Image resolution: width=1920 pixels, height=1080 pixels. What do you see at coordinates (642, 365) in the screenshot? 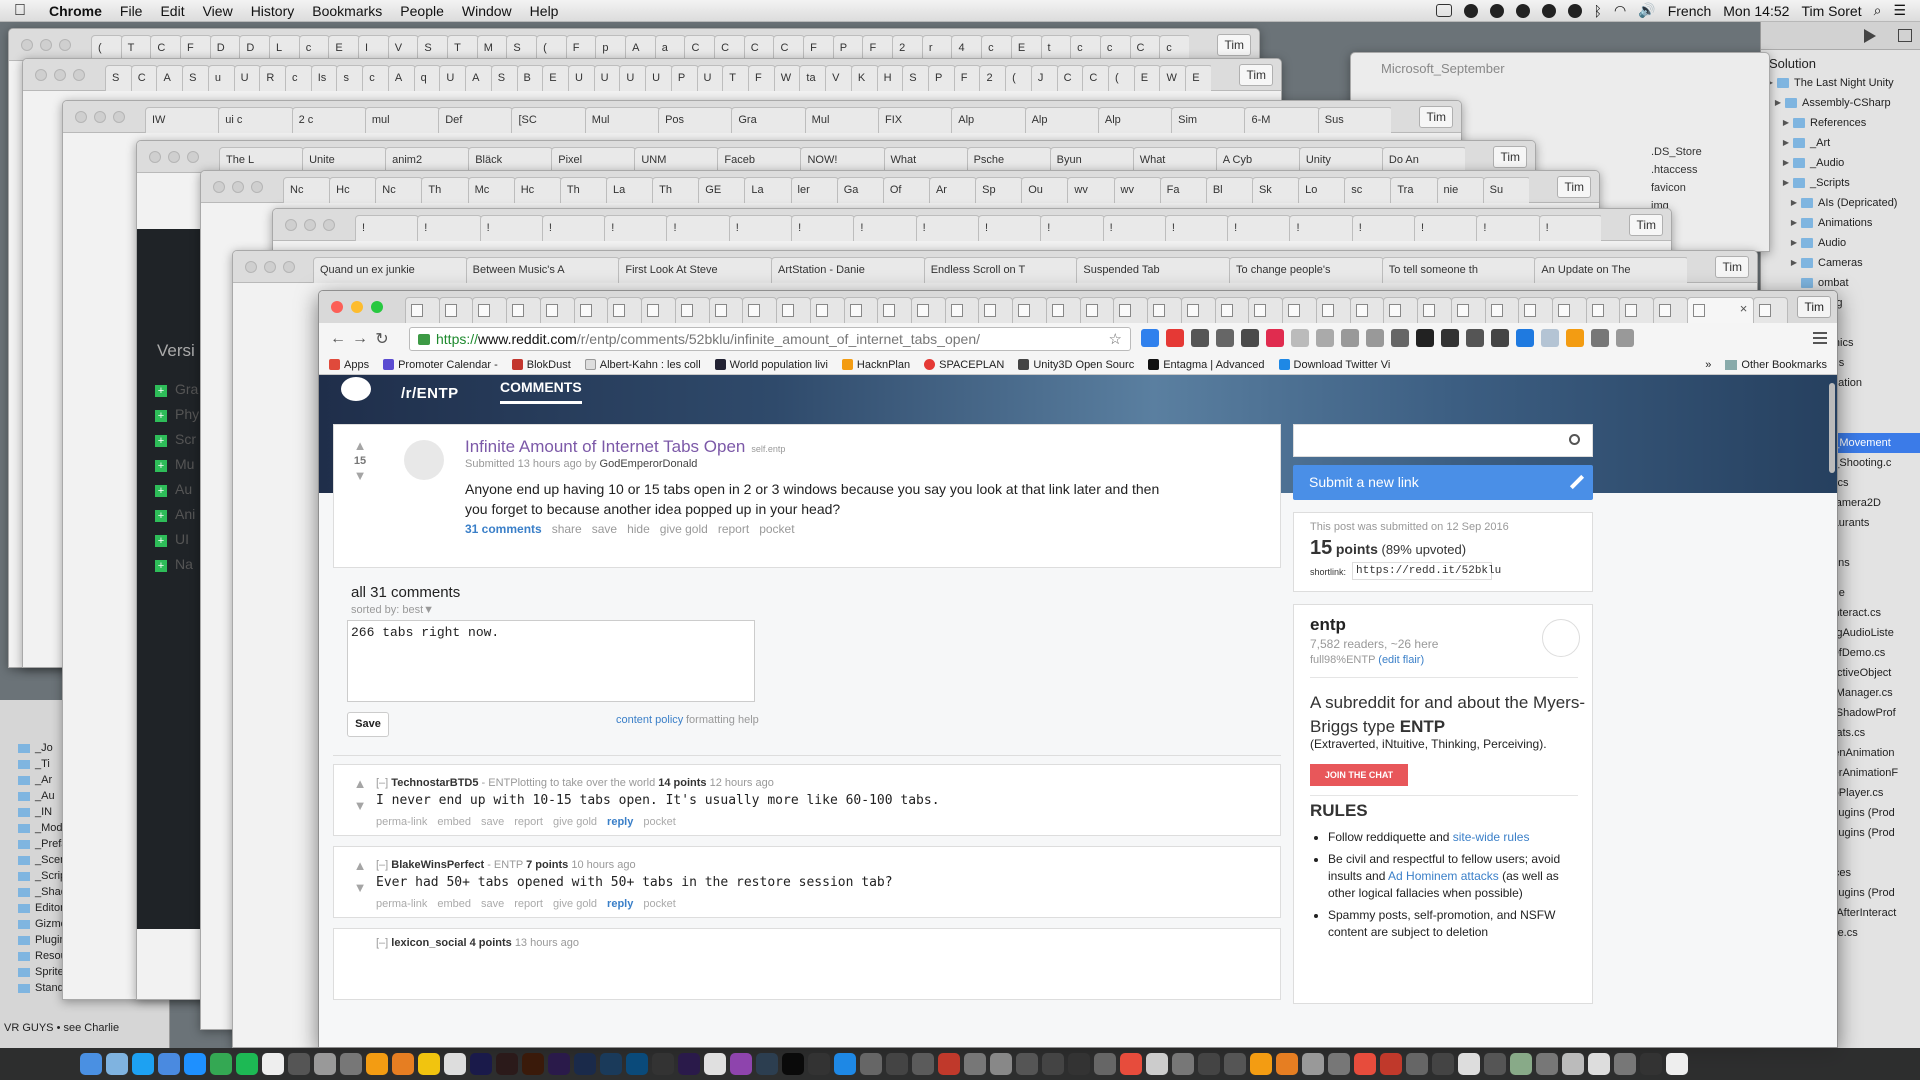
I see `bookmark-item: Albert-Kahn : les coll` at bounding box center [642, 365].